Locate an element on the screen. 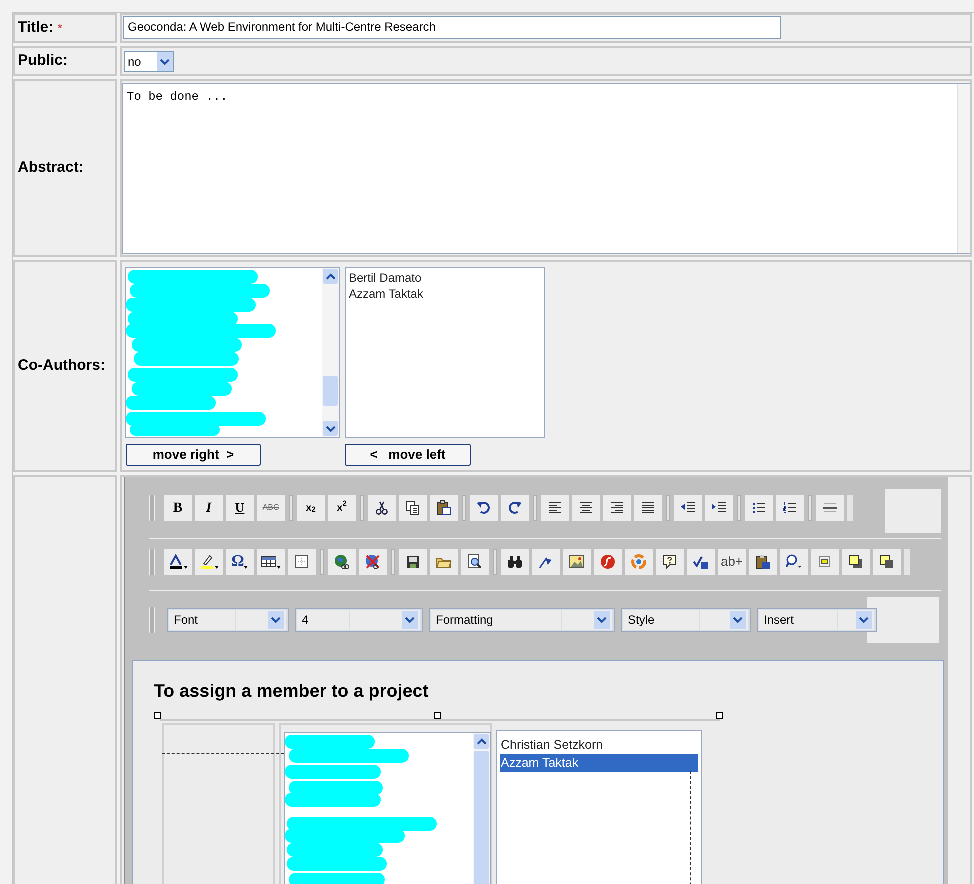  table-button is located at coordinates (271, 562).